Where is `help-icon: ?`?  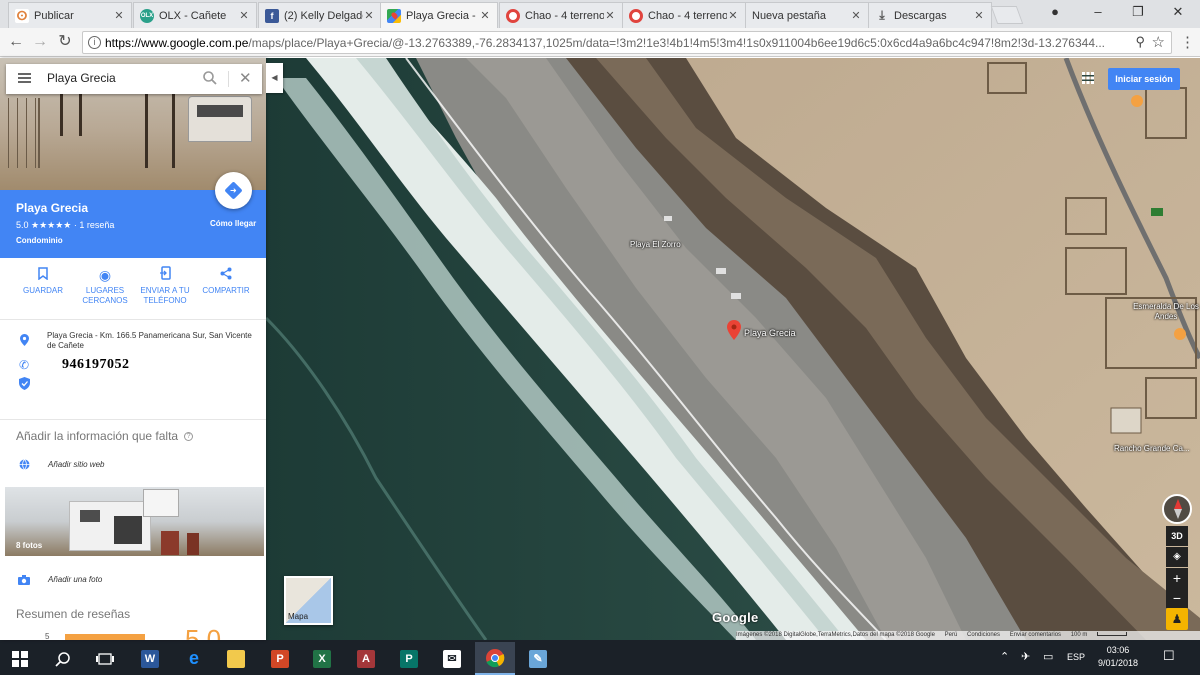
help-icon: ? is located at coordinates (189, 437).